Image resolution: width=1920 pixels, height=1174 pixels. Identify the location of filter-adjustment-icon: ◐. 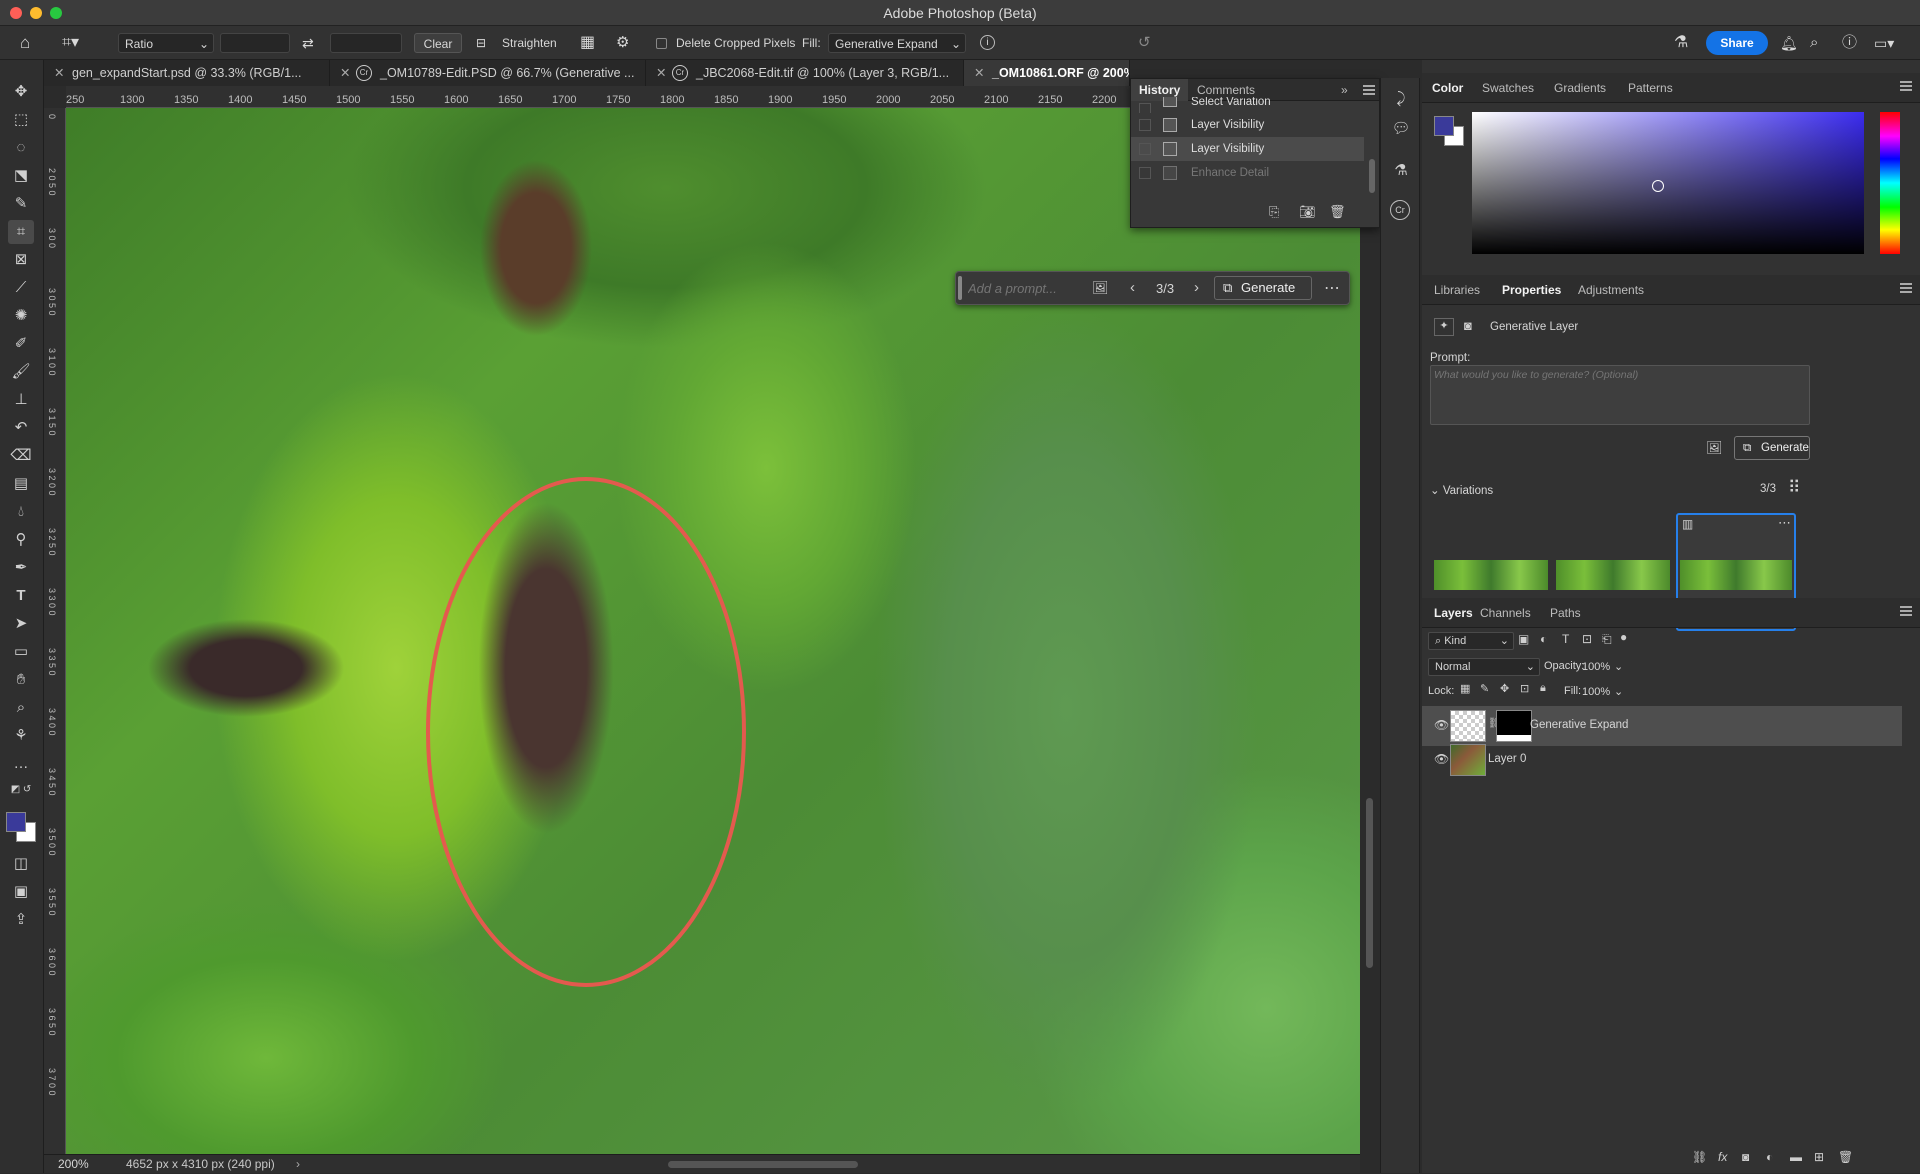
(1543, 639).